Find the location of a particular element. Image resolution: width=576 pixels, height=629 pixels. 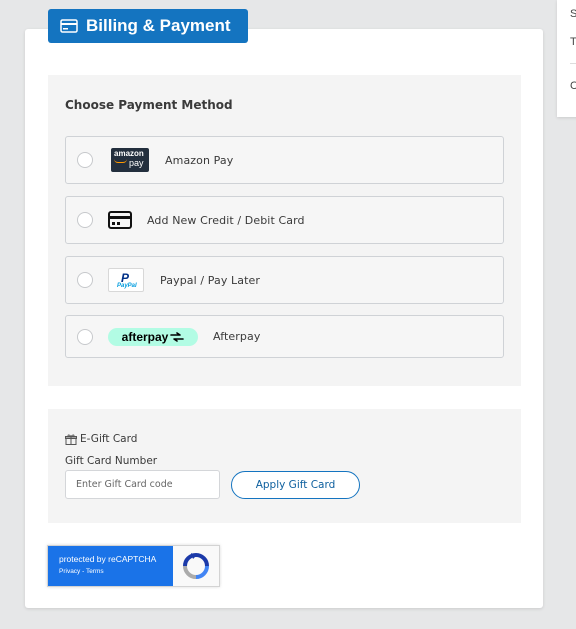

summary-line: S is located at coordinates (573, 14).